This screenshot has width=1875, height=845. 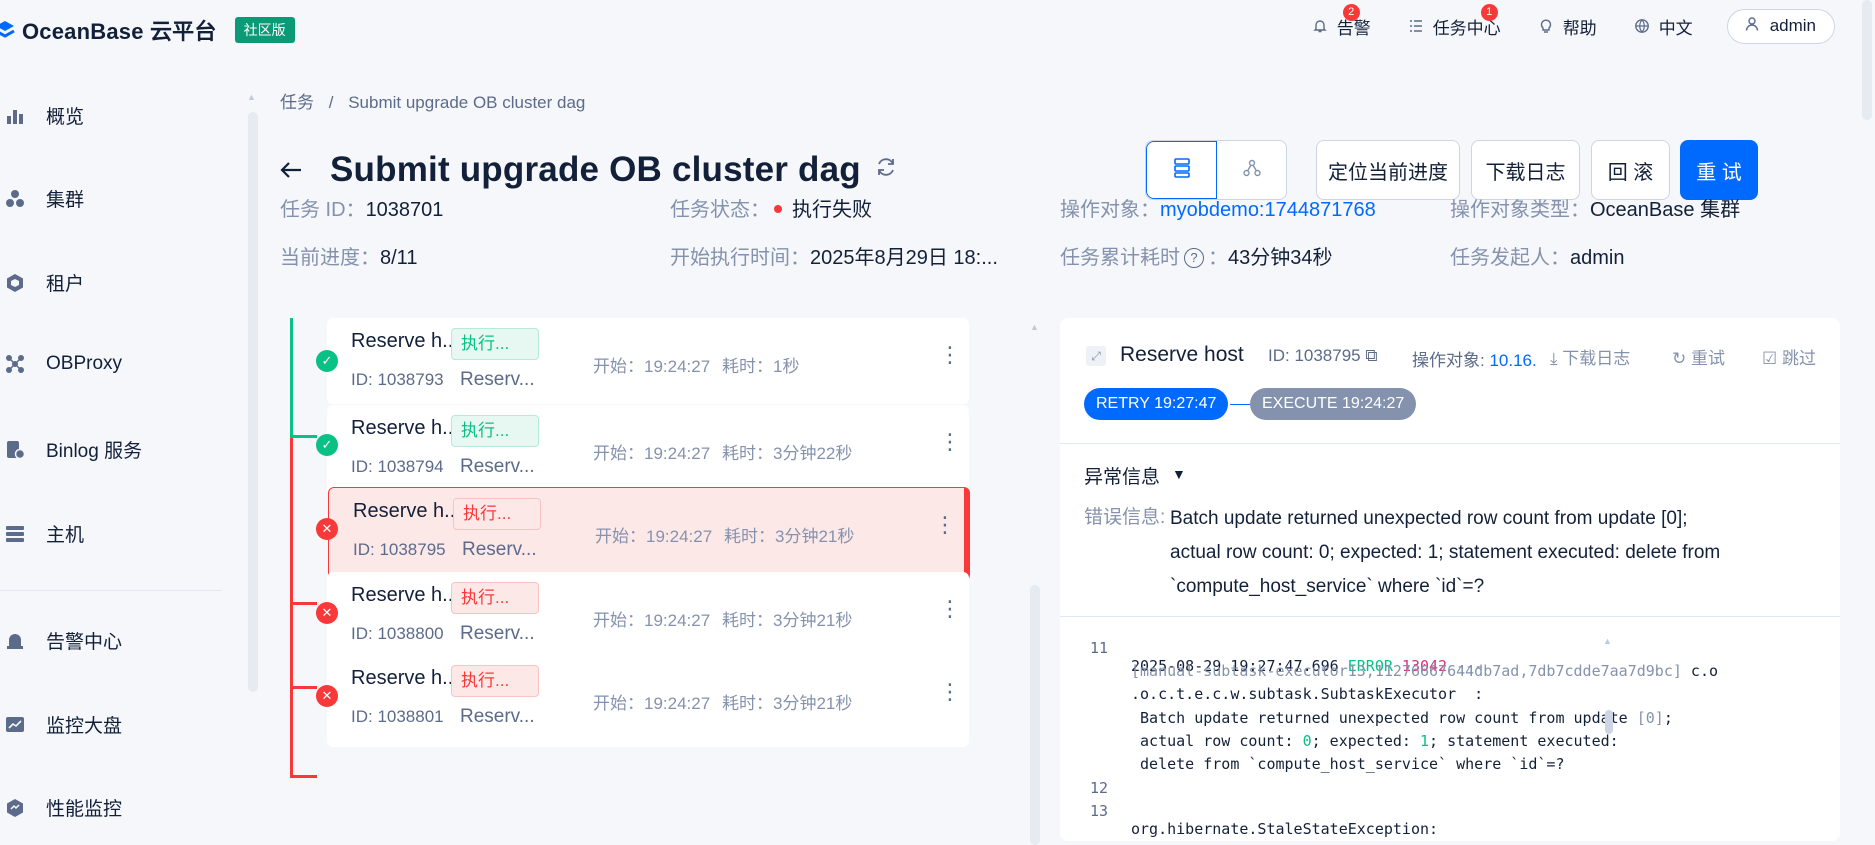 I want to click on list-scroll-up-icon: ▲, so click(x=1034, y=327).